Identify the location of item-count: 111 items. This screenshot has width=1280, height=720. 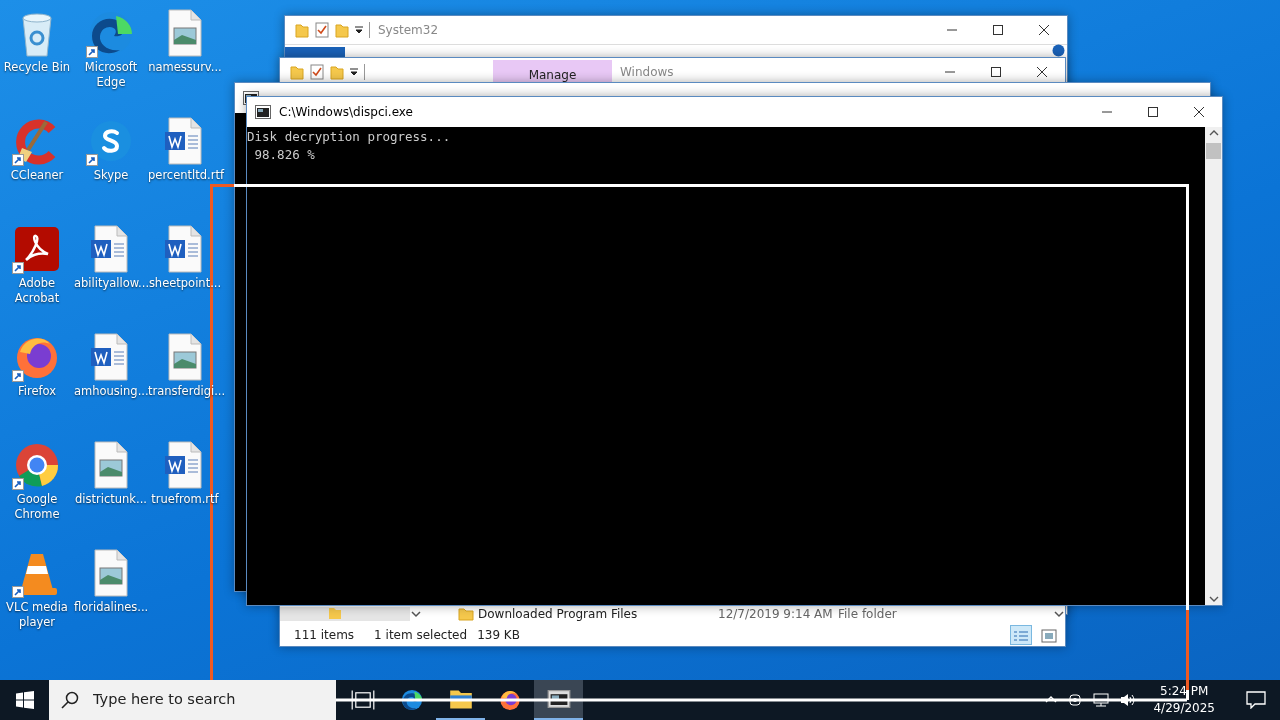
(324, 635).